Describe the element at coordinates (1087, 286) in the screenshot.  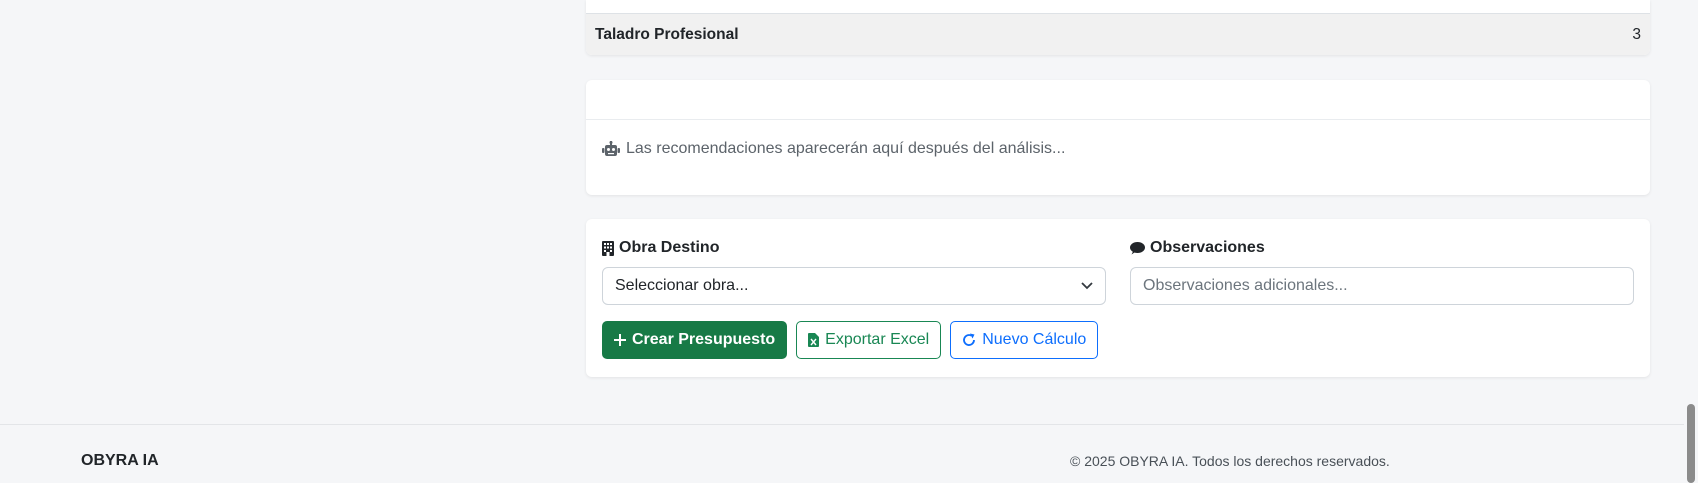
I see `chevron-down-icon` at that location.